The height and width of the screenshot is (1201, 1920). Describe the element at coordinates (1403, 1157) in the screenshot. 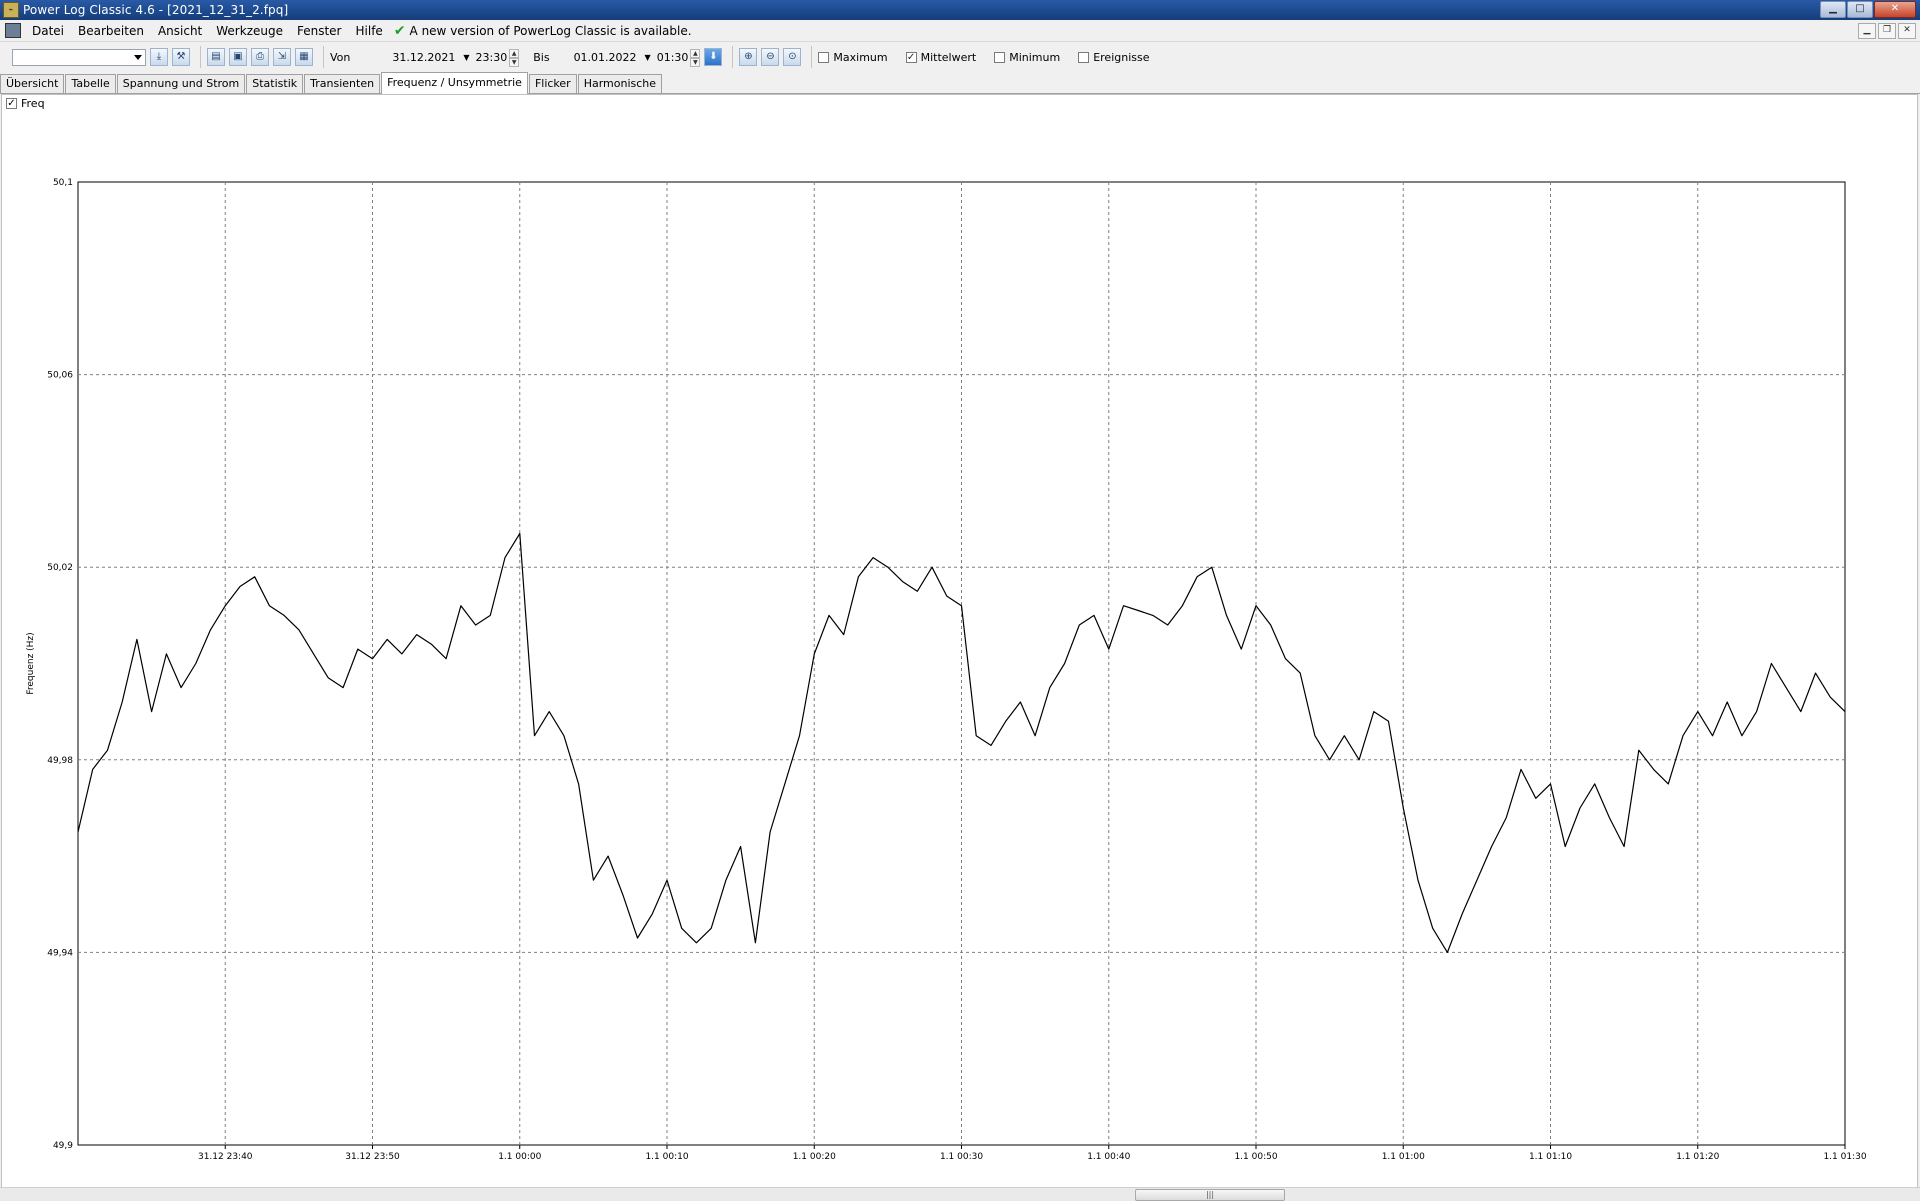

I see `x-tick-label: 1.1 01:00` at that location.